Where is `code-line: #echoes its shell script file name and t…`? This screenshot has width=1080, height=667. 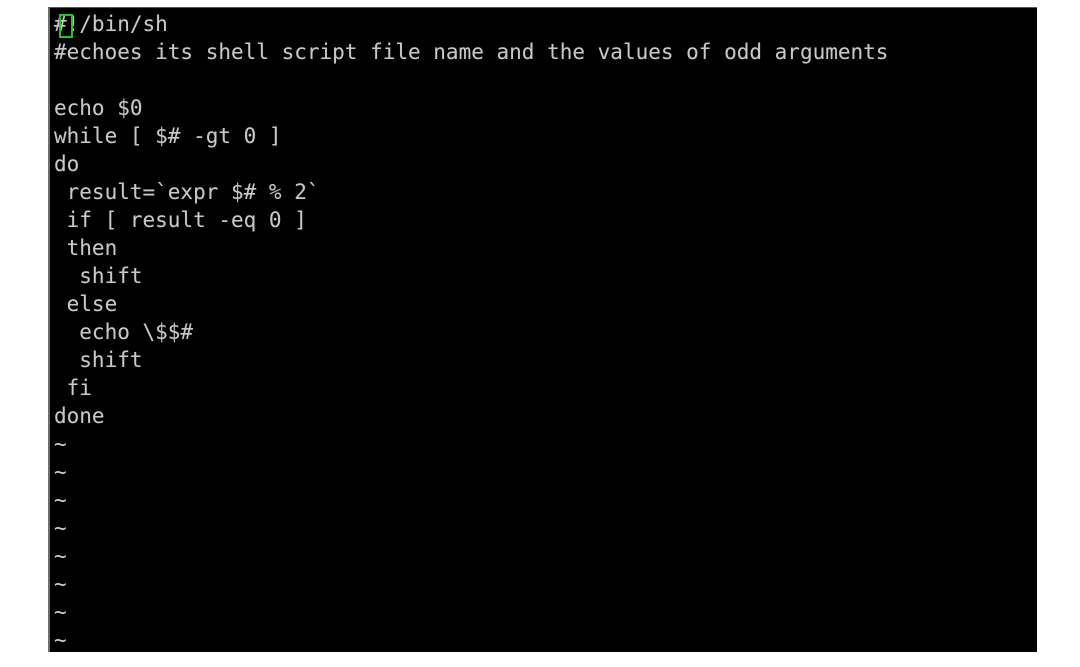
code-line: #echoes its shell script file name and t… is located at coordinates (545, 52).